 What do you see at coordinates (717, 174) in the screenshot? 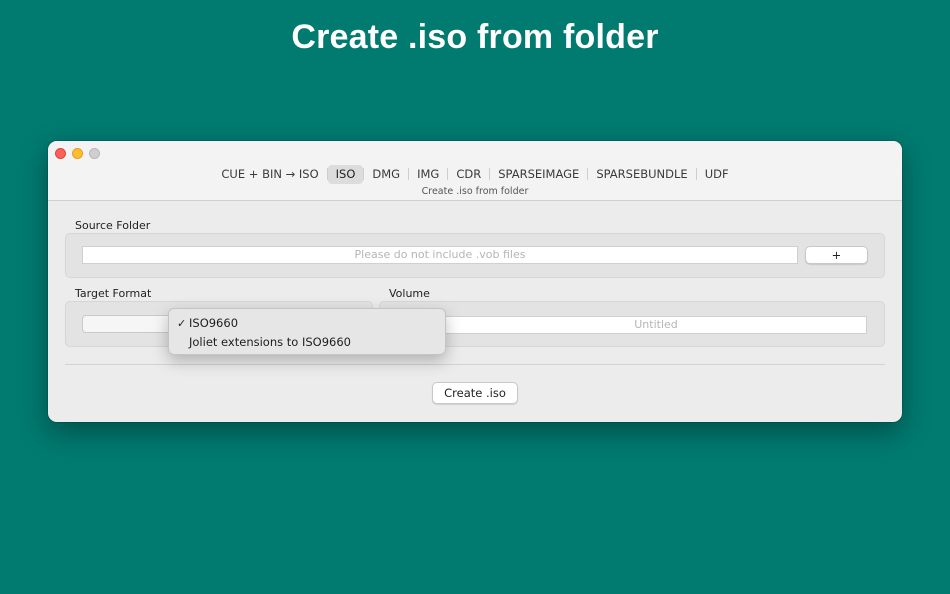
I see `tab-udf: UDF` at bounding box center [717, 174].